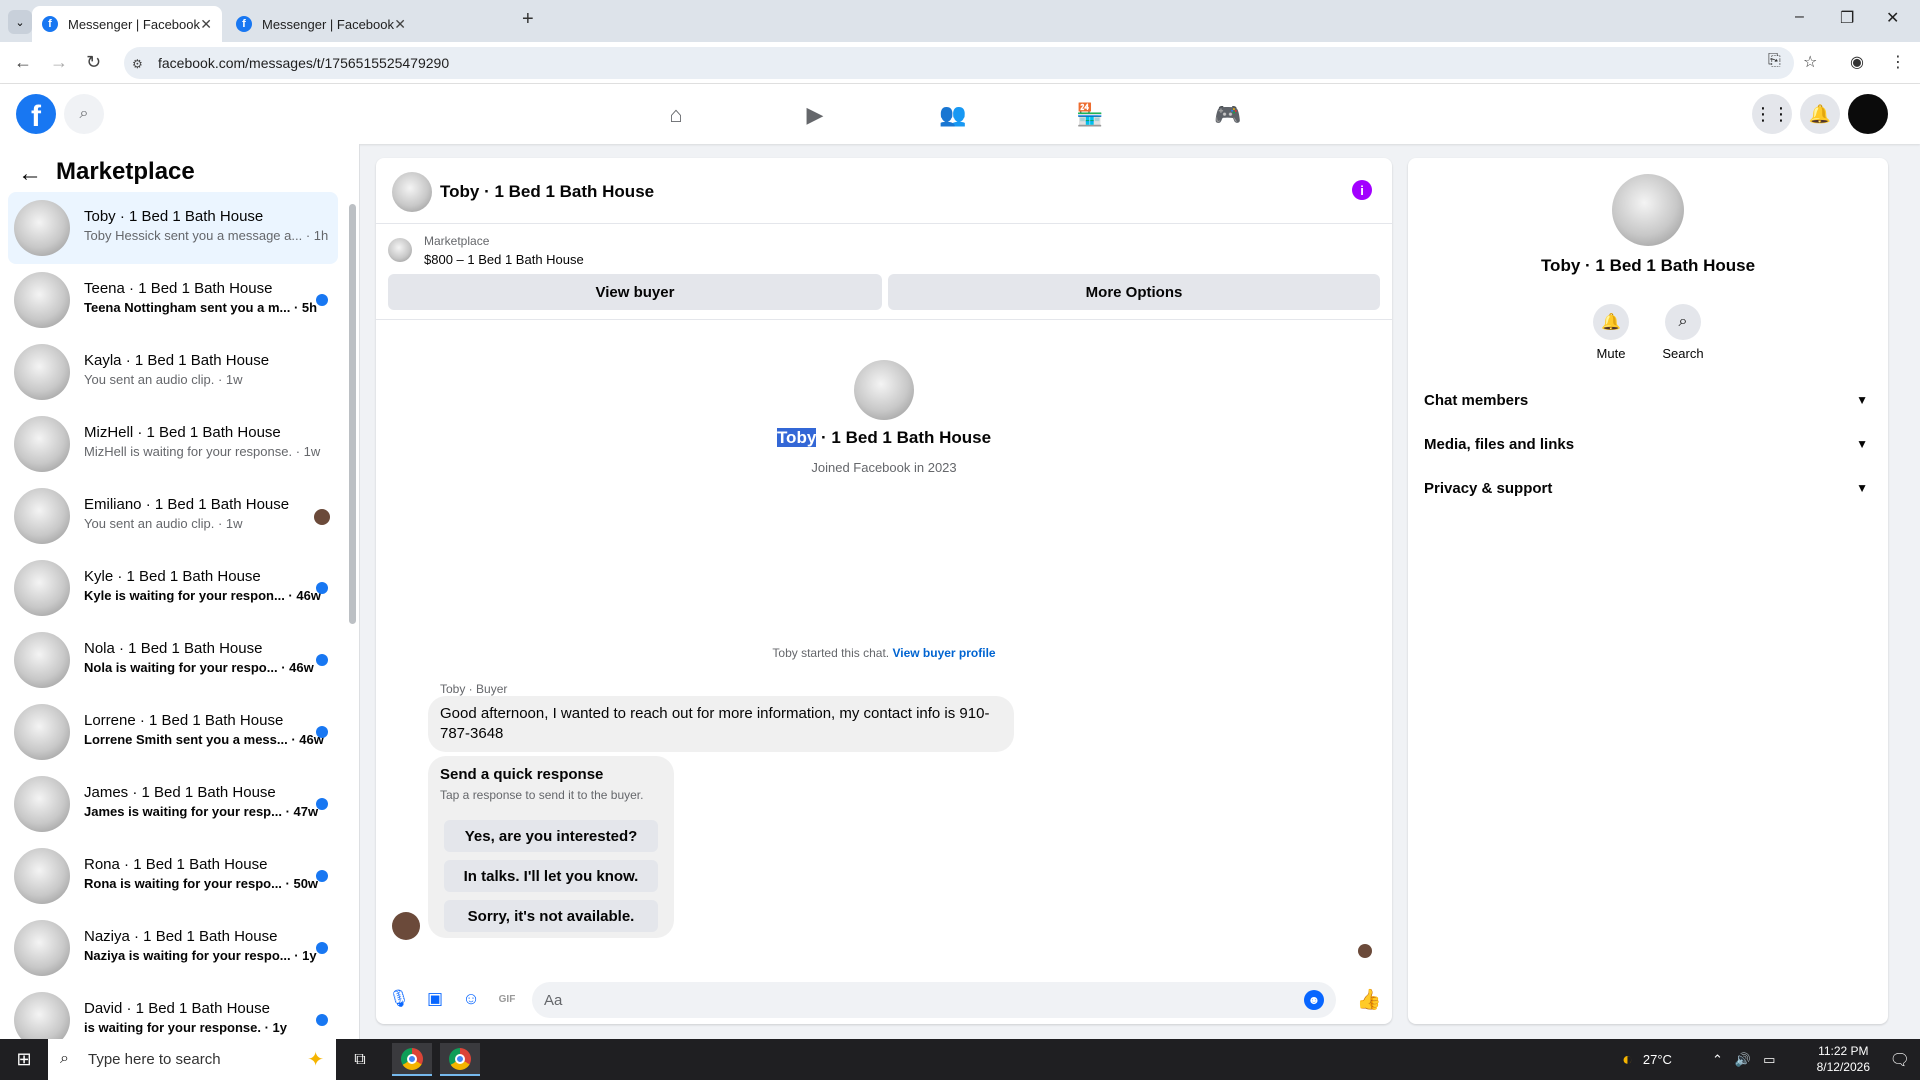 Image resolution: width=1920 pixels, height=1080 pixels. What do you see at coordinates (36, 114) in the screenshot?
I see `facebook-logo: f` at bounding box center [36, 114].